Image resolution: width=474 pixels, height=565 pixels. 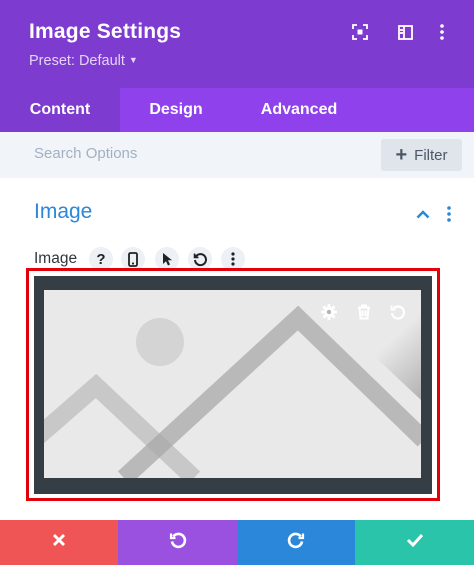 I want to click on footer-bar, so click(x=237, y=542).